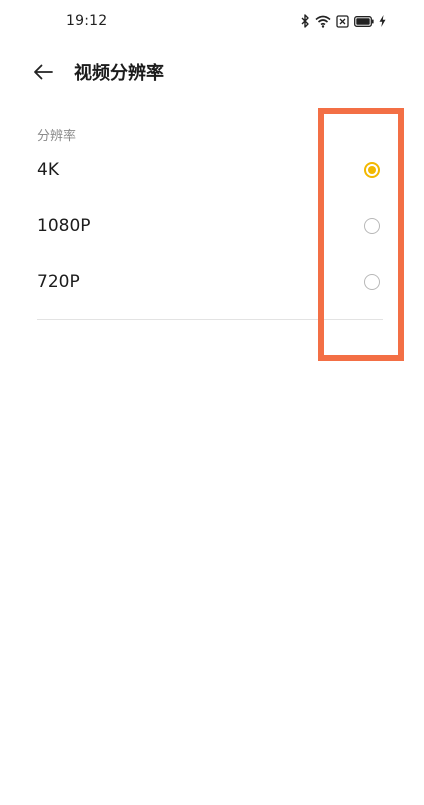 The image size is (424, 805). Describe the element at coordinates (212, 21) in the screenshot. I see `status-bar: 19:12` at that location.